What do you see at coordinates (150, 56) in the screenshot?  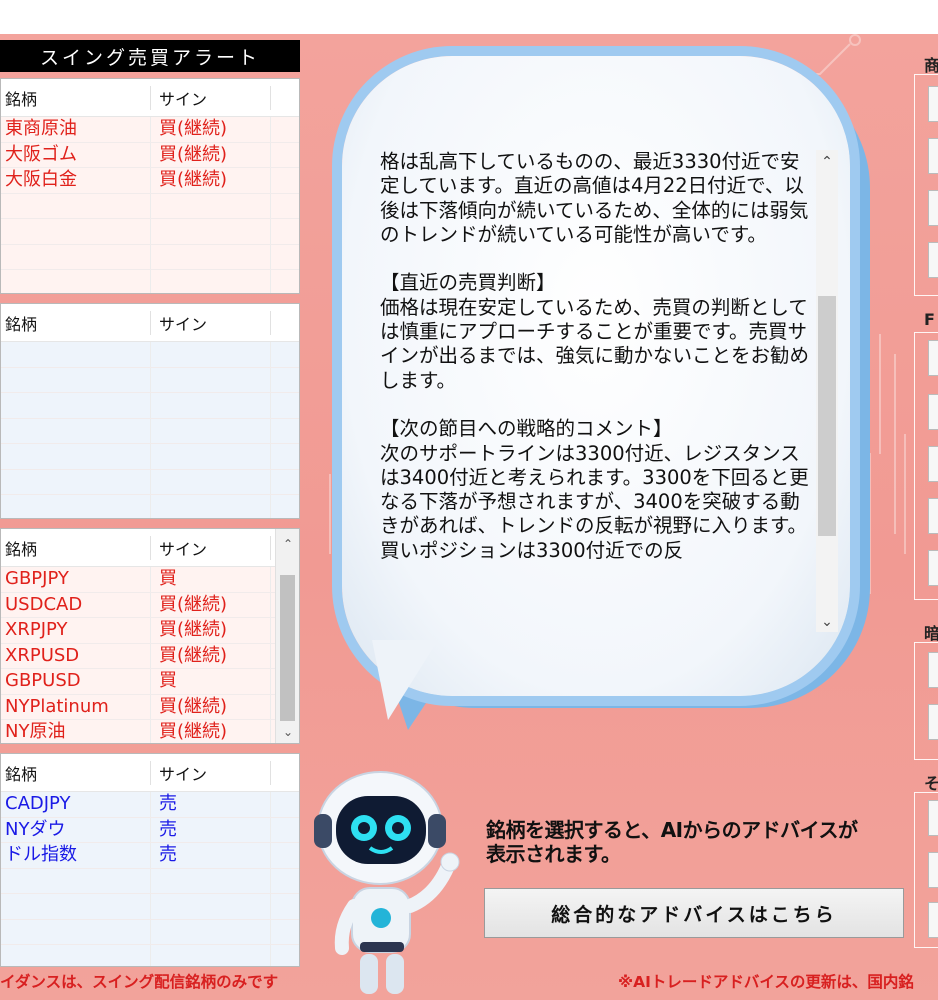 I see `alert-title: スイング売買アラート` at bounding box center [150, 56].